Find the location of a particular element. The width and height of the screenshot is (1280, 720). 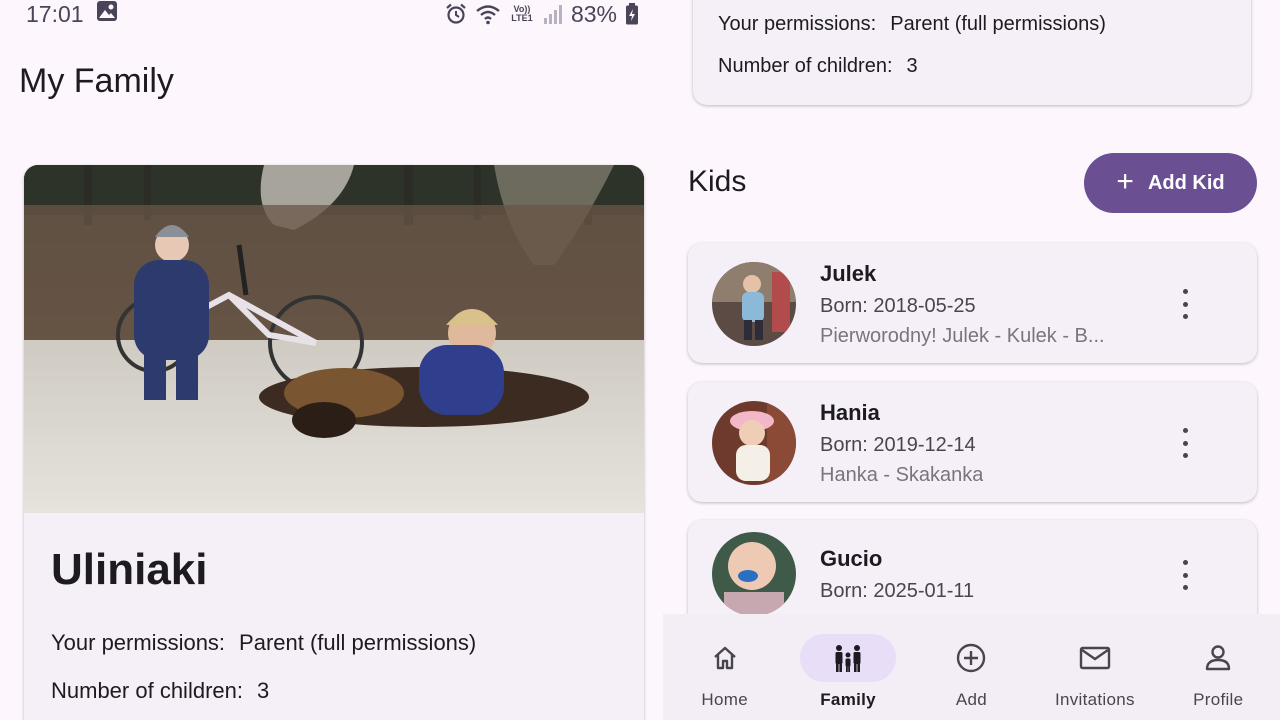

add-circle-icon is located at coordinates (971, 658).